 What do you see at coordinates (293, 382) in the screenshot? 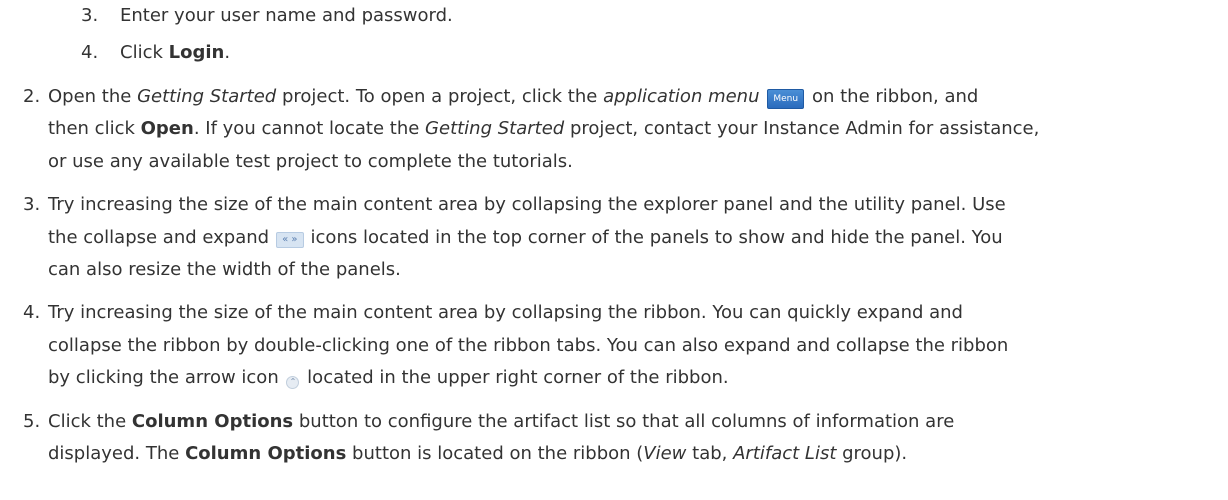
I see `arrow-up-icon: ⌃` at bounding box center [293, 382].